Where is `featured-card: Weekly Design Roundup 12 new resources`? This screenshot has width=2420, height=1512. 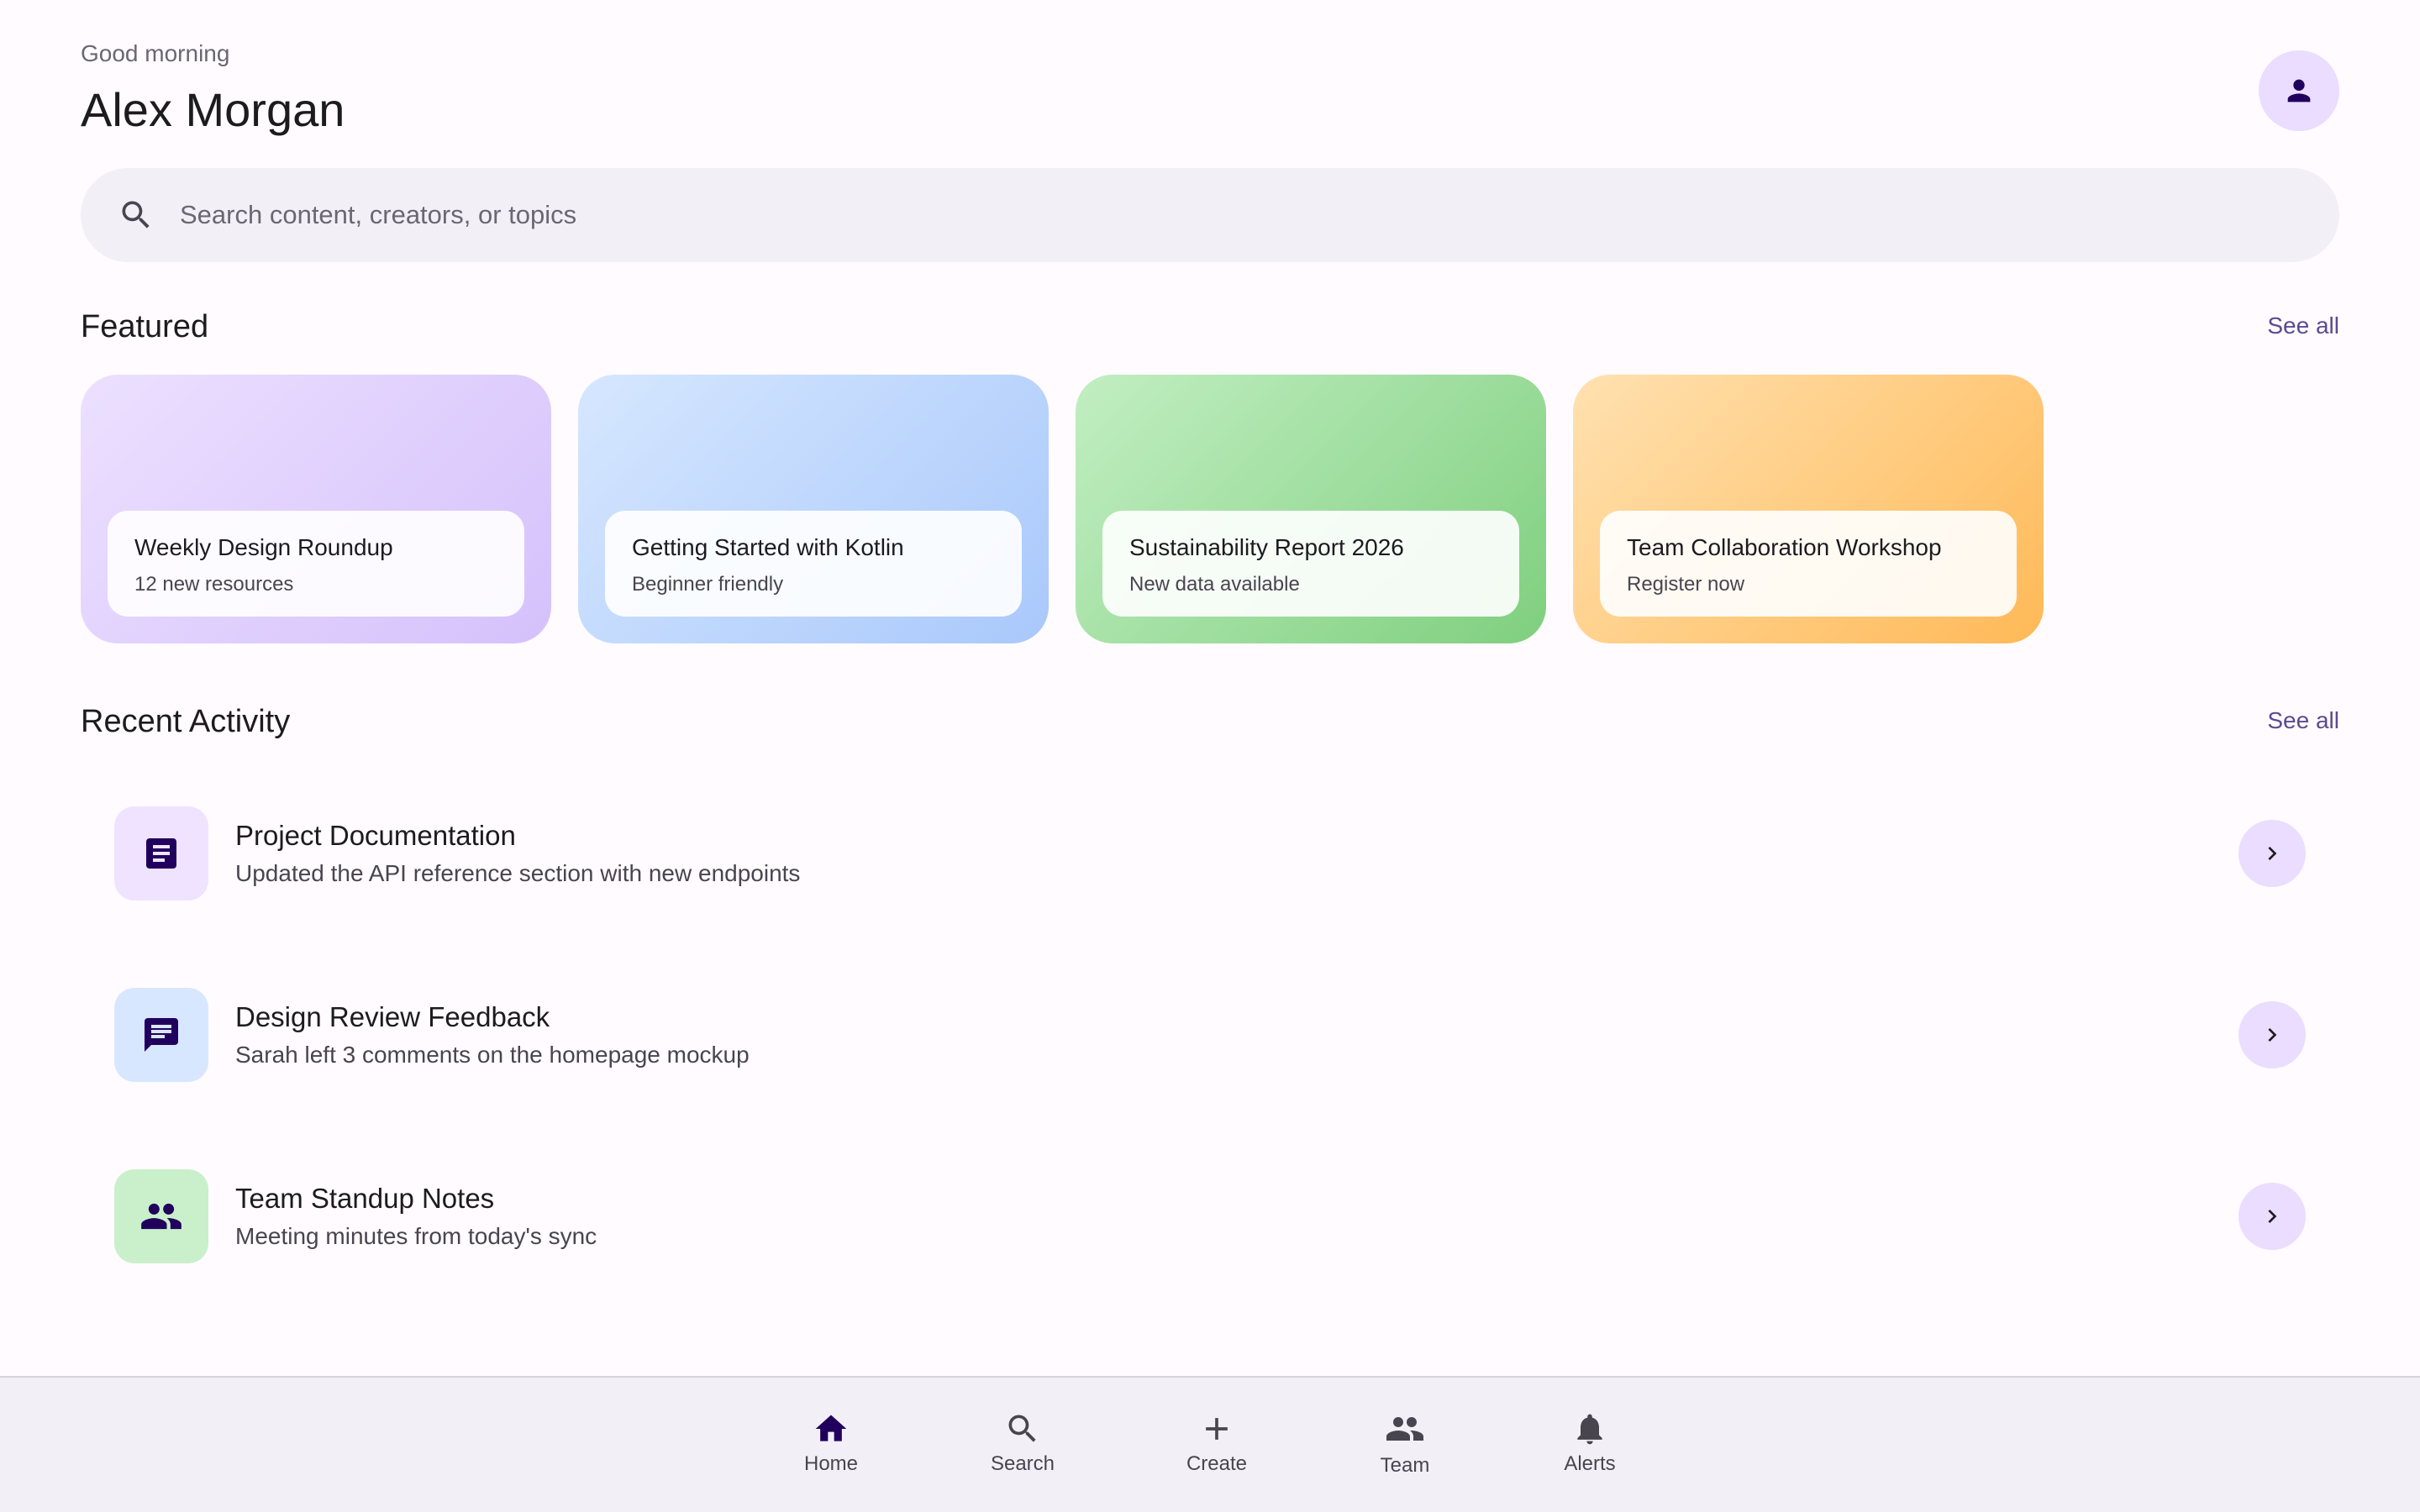 featured-card: Weekly Design Roundup 12 new resources is located at coordinates (316, 509).